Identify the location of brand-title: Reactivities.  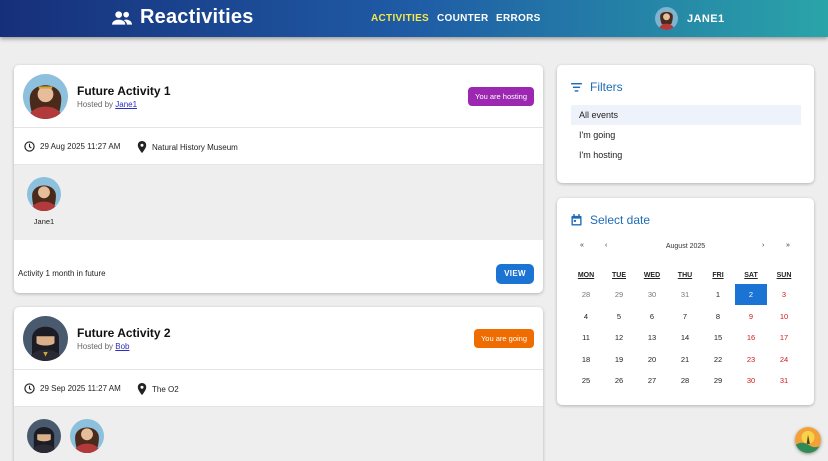
(197, 17).